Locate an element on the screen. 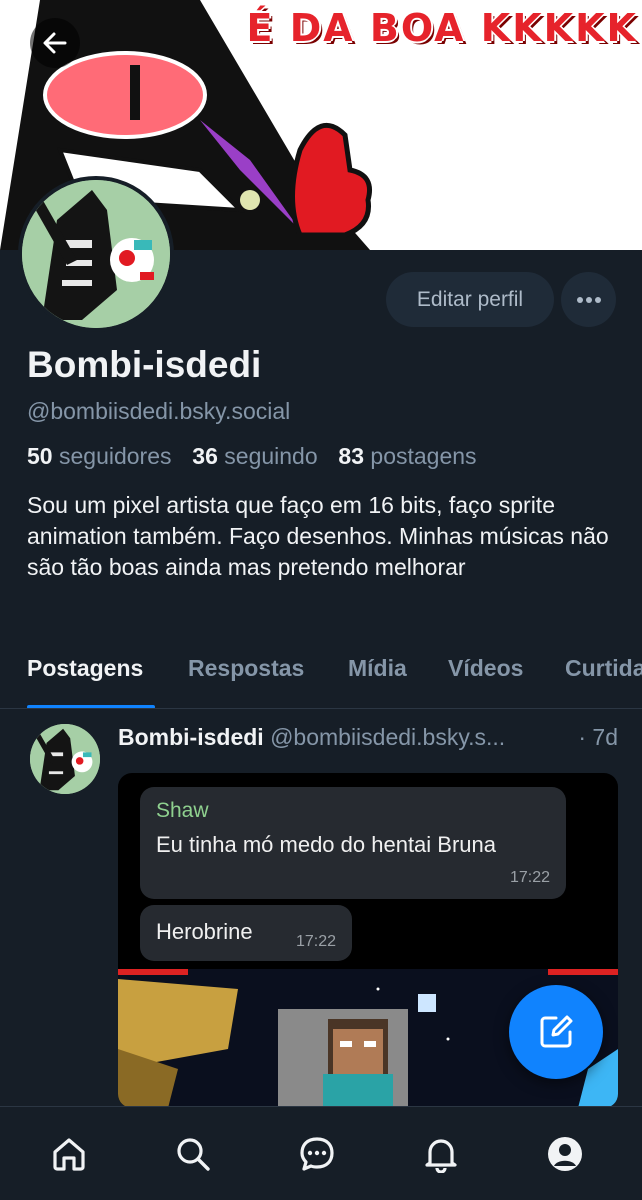 This screenshot has height=1200, width=642. tab-midia: Mídia is located at coordinates (377, 668).